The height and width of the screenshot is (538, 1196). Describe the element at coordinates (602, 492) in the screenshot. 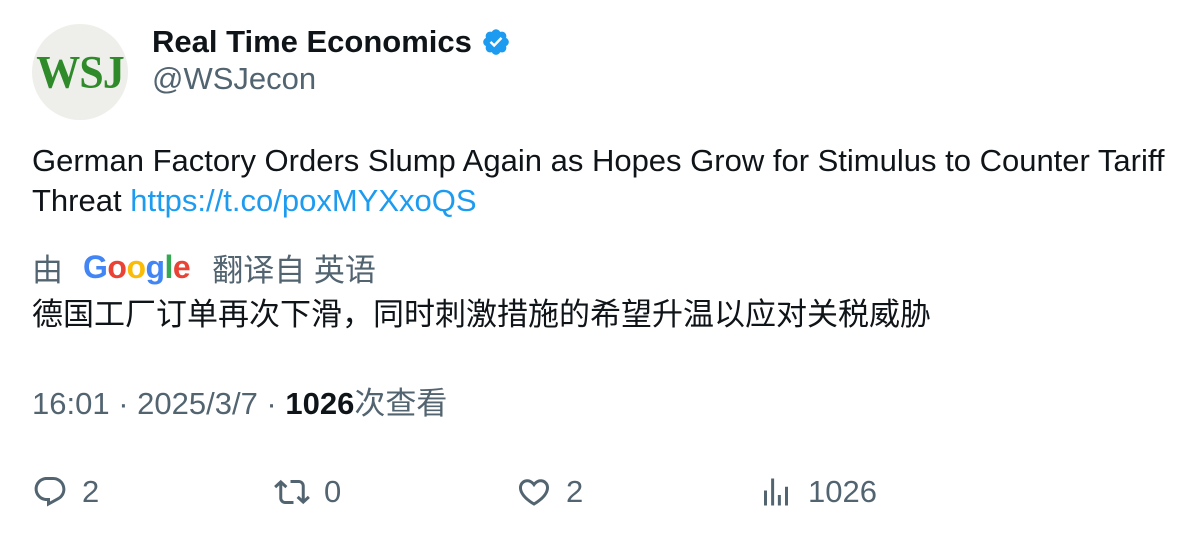

I see `action-bar: 2 0 2 1026` at that location.